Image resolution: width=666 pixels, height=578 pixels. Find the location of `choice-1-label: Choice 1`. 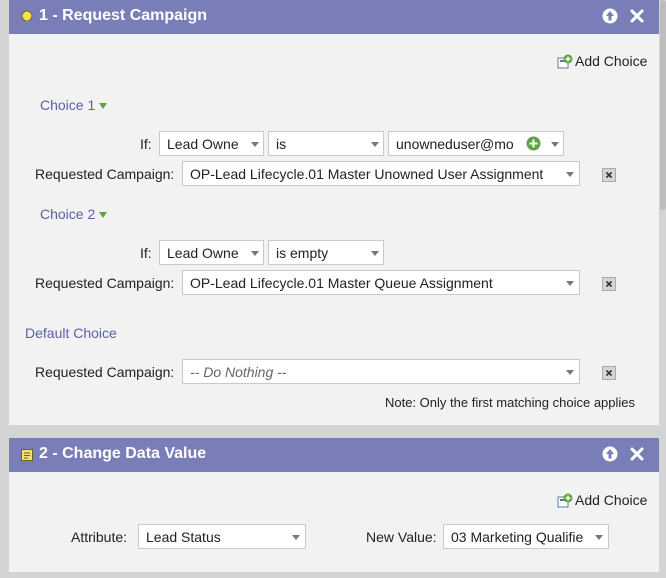

choice-1-label: Choice 1 is located at coordinates (68, 105).